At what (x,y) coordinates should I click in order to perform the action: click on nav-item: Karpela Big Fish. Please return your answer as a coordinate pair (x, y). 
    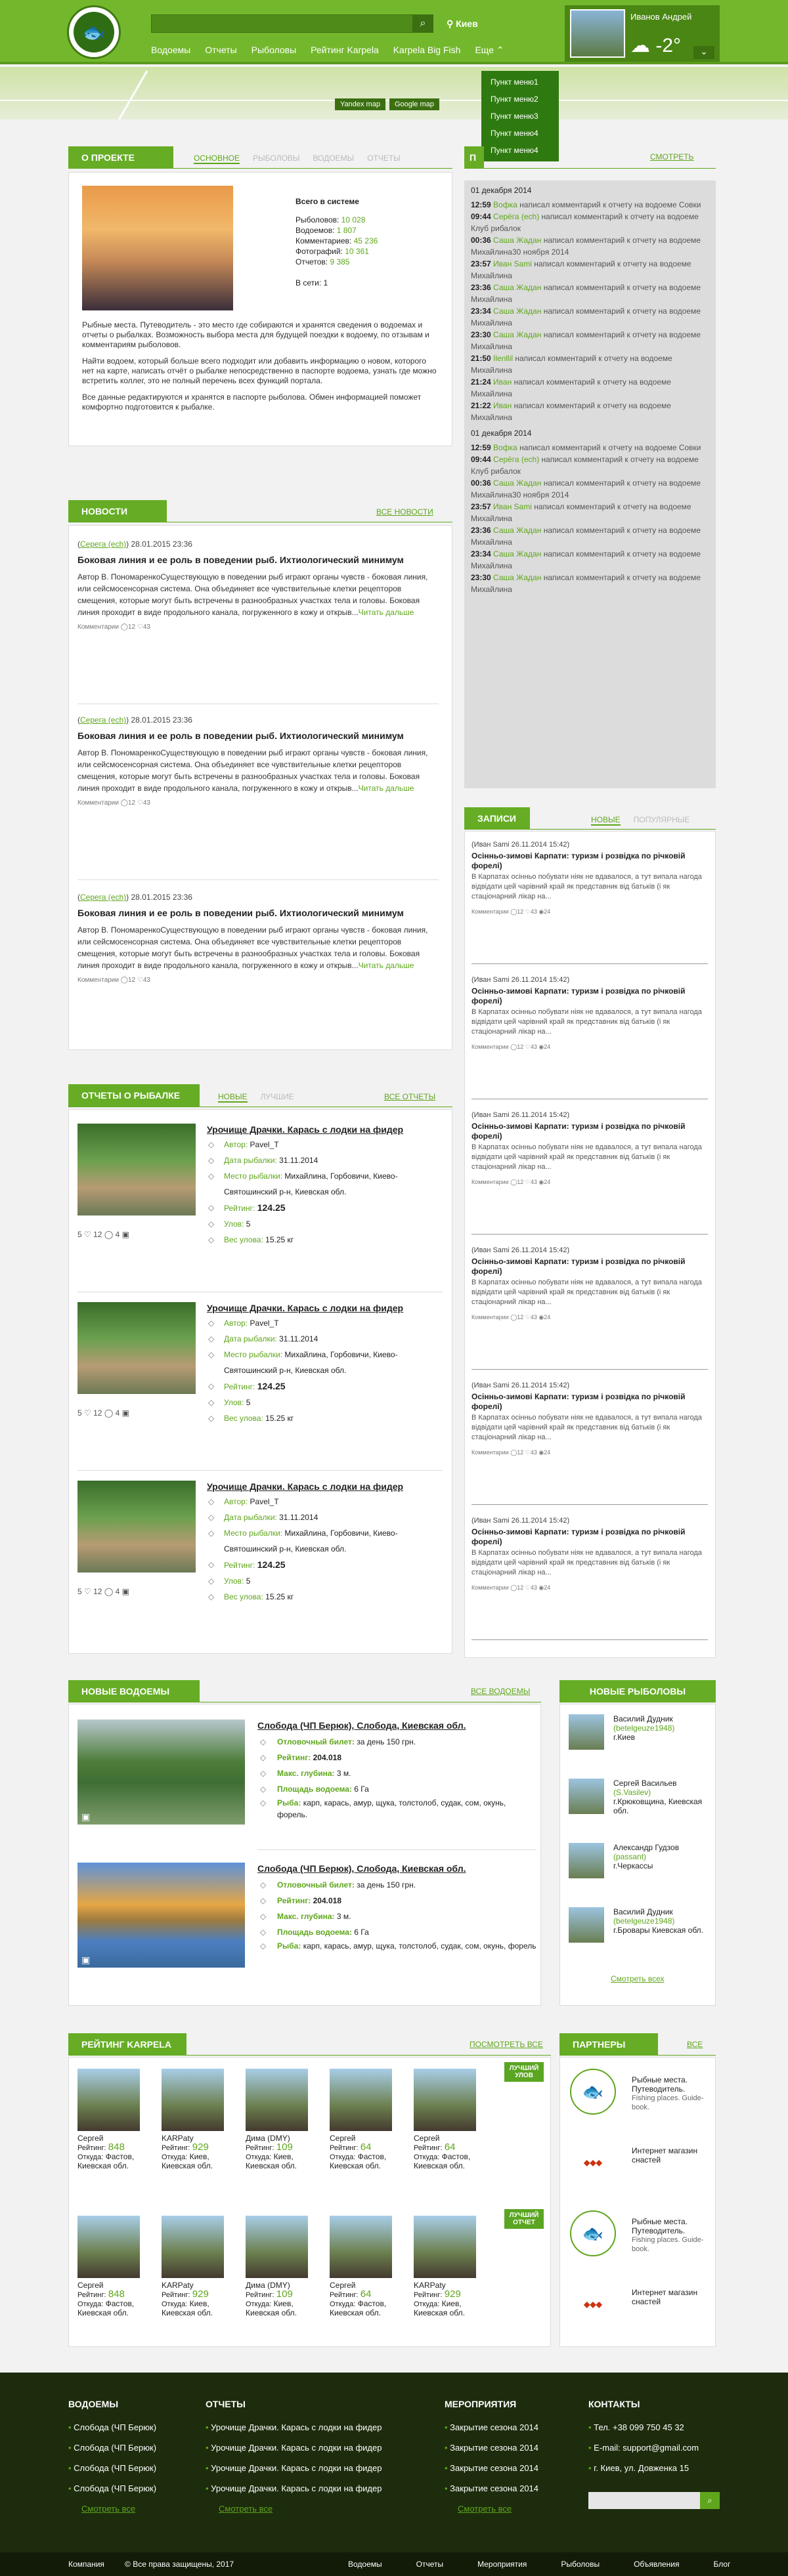
    Looking at the image, I should click on (427, 50).